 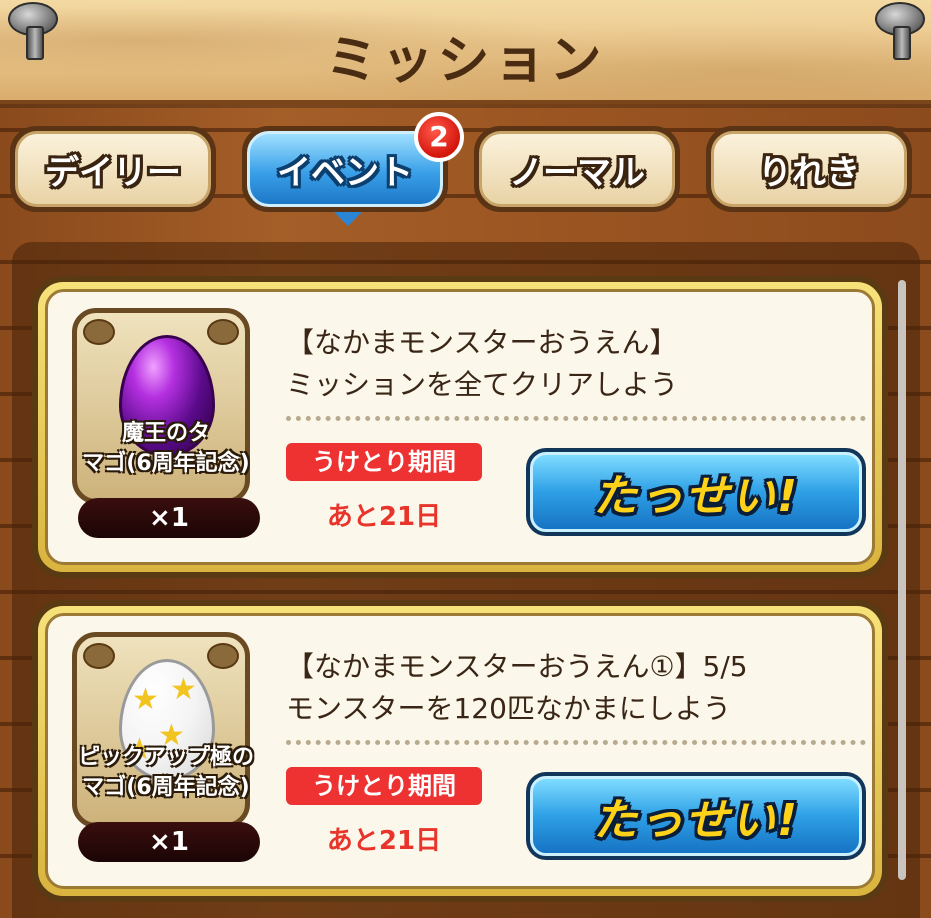 I want to click on tab-label: ノーマル, so click(x=577, y=172).